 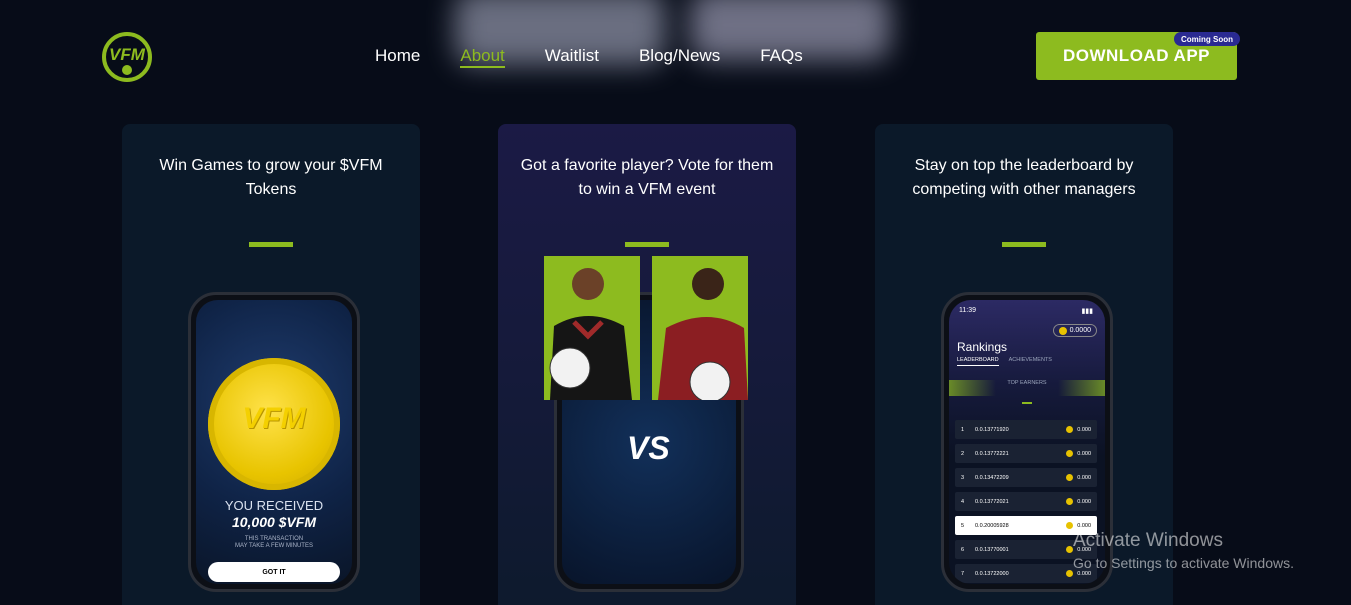 What do you see at coordinates (679, 57) in the screenshot?
I see `nav-blog-news: Blog/News` at bounding box center [679, 57].